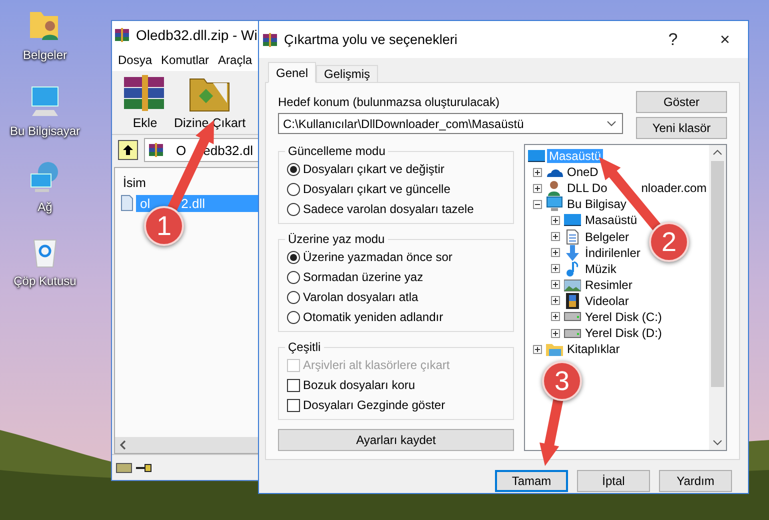 Image resolution: width=769 pixels, height=520 pixels. Describe the element at coordinates (336, 151) in the screenshot. I see `group-title: Güncelleme modu` at that location.